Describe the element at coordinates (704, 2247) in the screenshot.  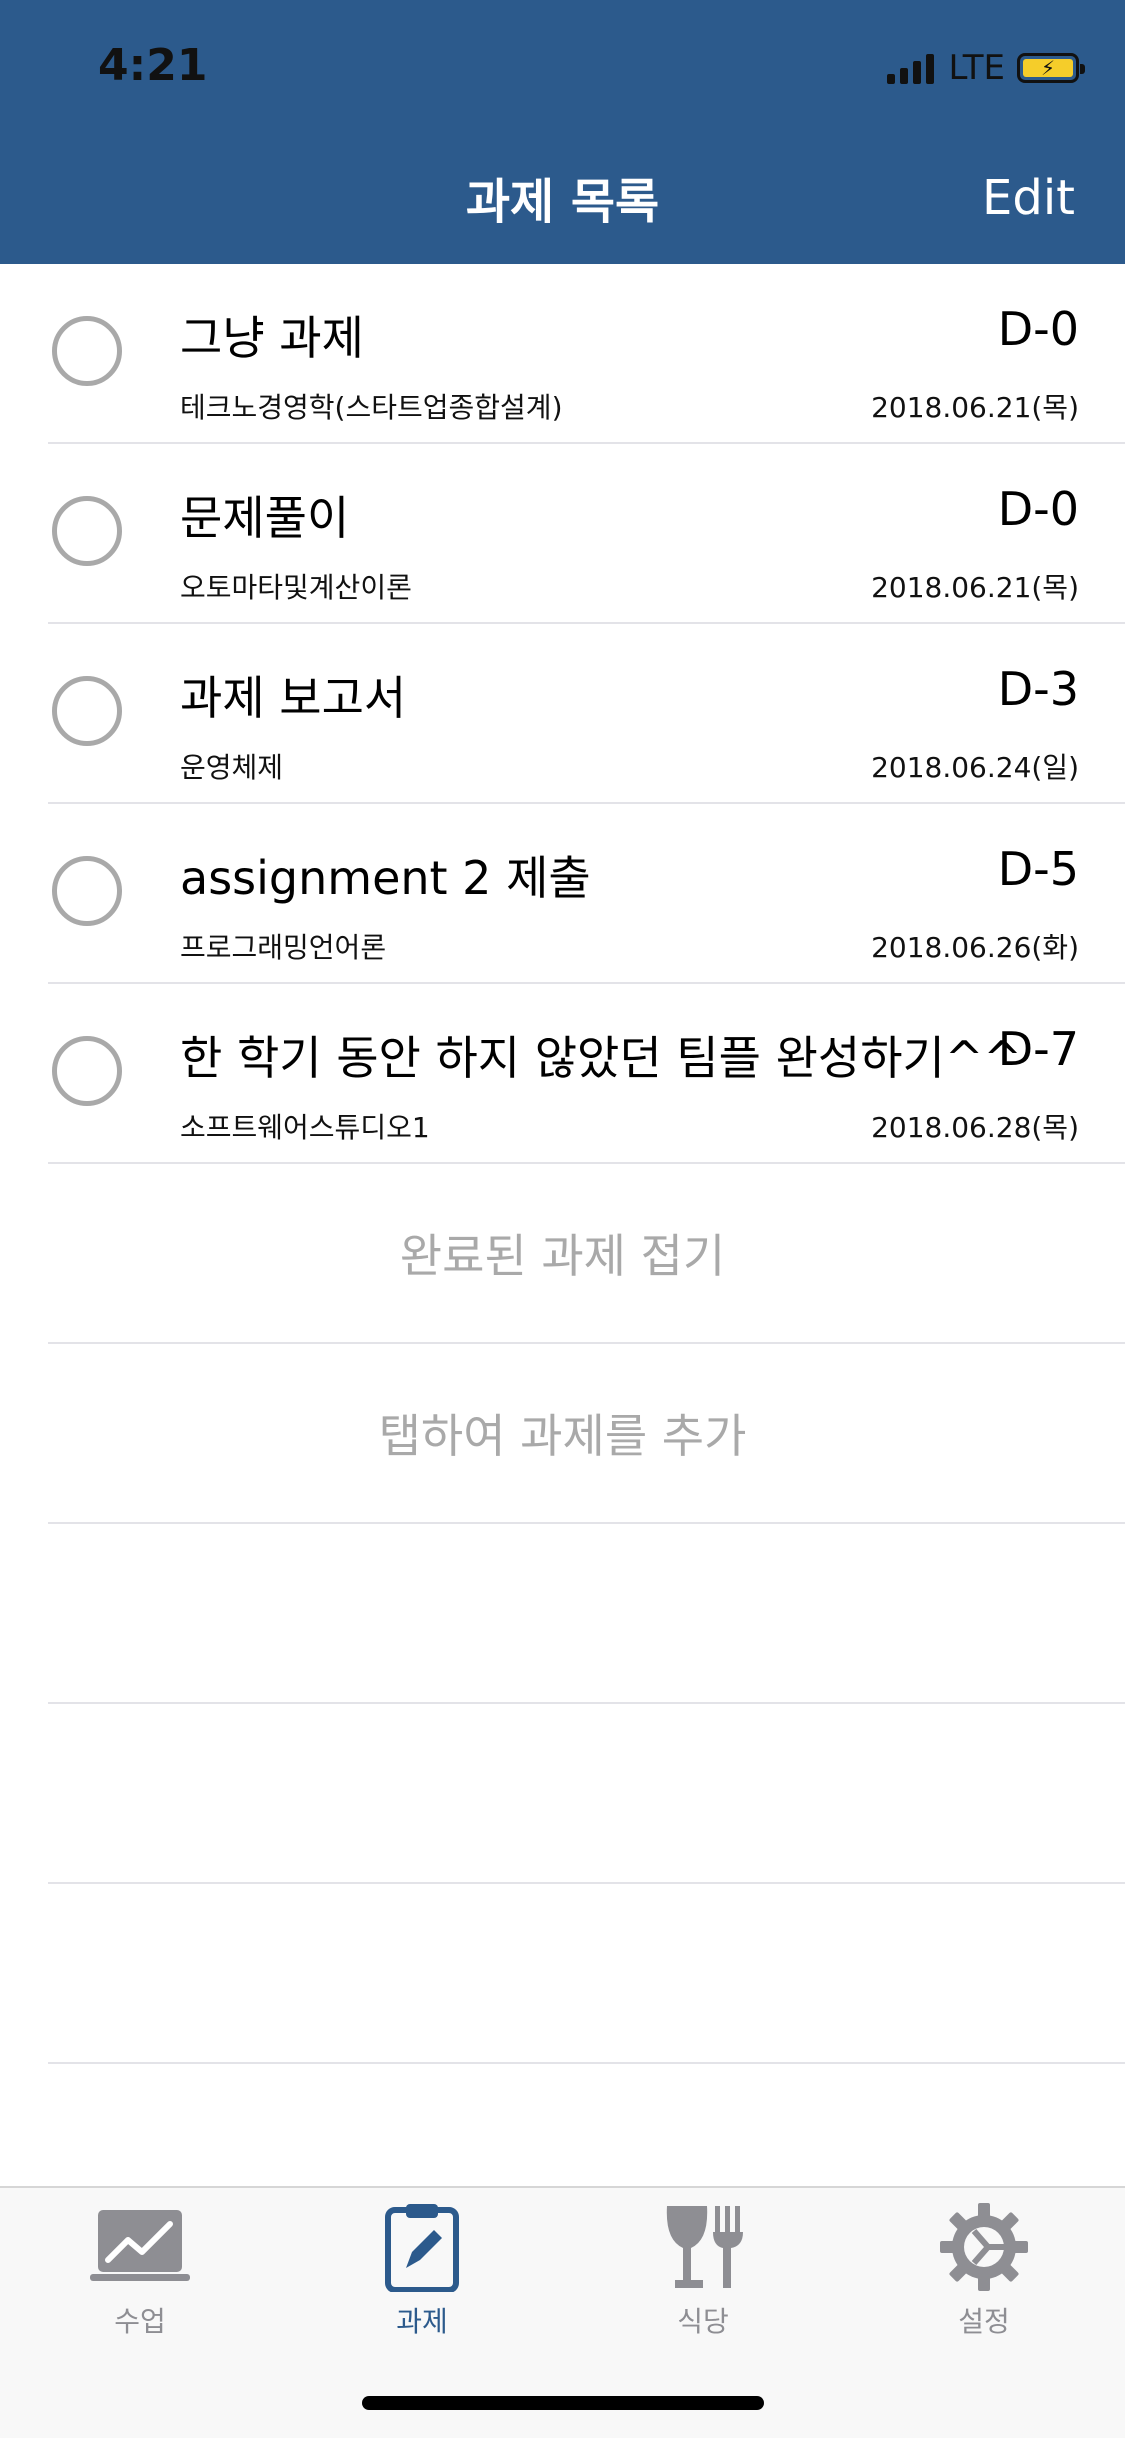
I see `glass-fork-icon` at that location.